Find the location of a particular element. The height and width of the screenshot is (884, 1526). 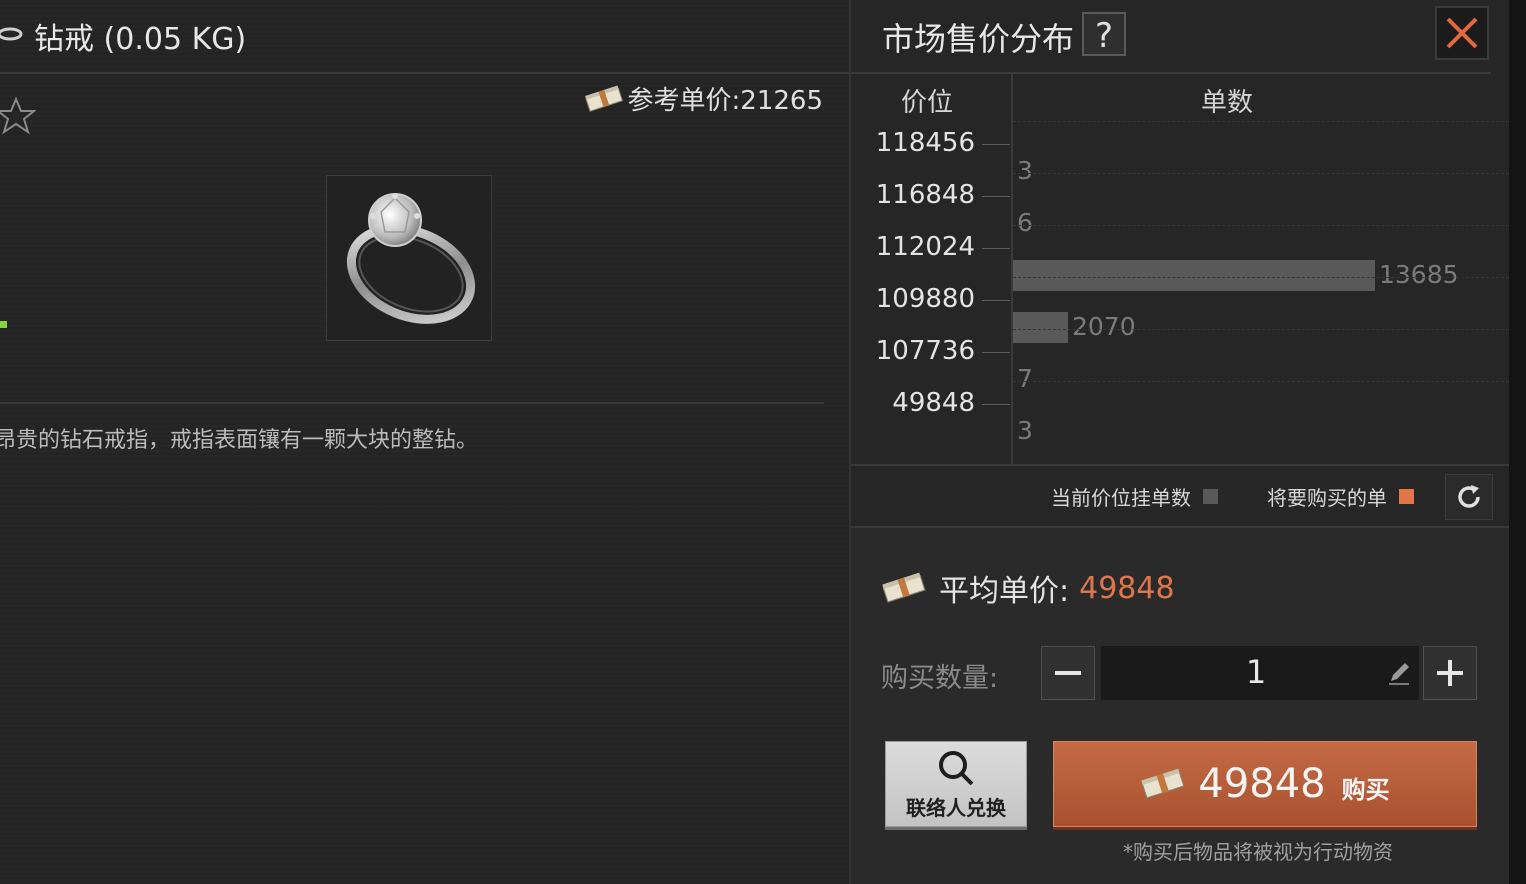

legend-buy-swatch is located at coordinates (1406, 496).